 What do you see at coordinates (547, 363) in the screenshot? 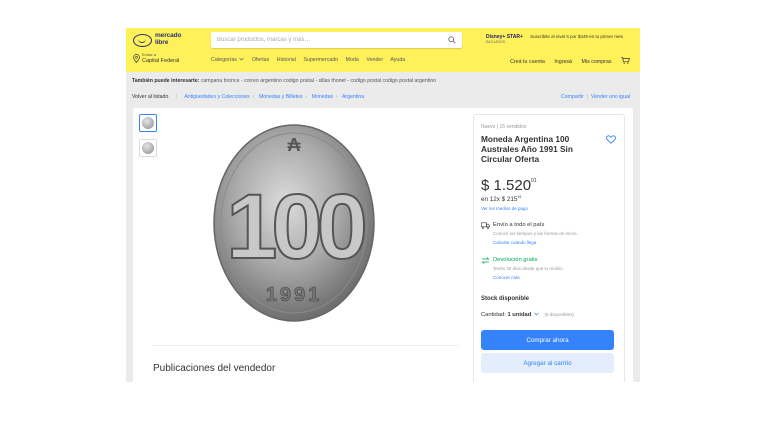
I see `add-to-cart-button: Agregar al carrito` at bounding box center [547, 363].